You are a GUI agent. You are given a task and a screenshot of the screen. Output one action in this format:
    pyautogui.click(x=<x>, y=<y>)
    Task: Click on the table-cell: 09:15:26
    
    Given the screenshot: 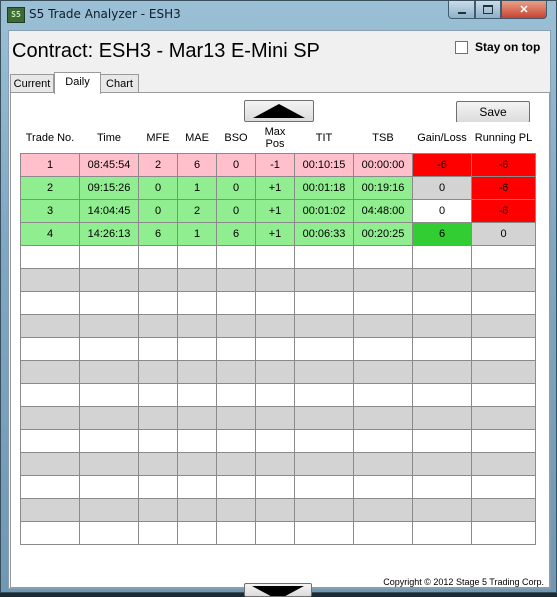 What is the action you would take?
    pyautogui.click(x=109, y=188)
    